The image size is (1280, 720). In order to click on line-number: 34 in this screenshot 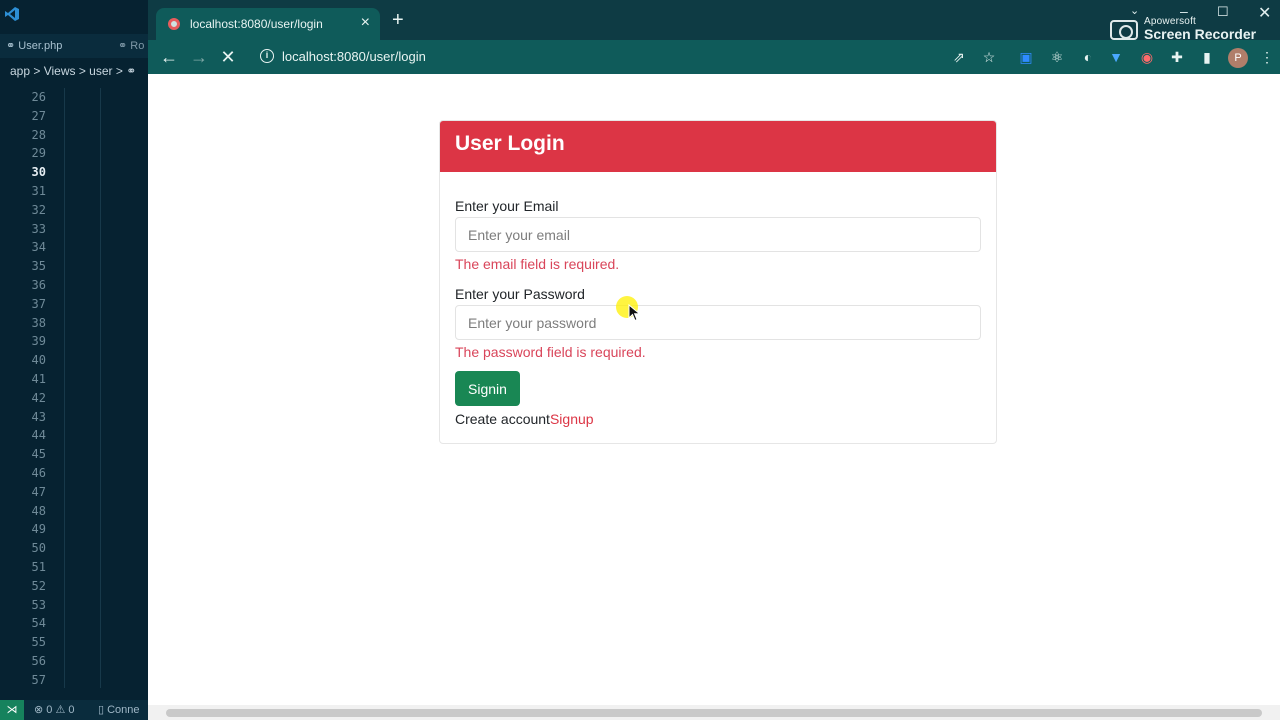, I will do `click(38, 247)`.